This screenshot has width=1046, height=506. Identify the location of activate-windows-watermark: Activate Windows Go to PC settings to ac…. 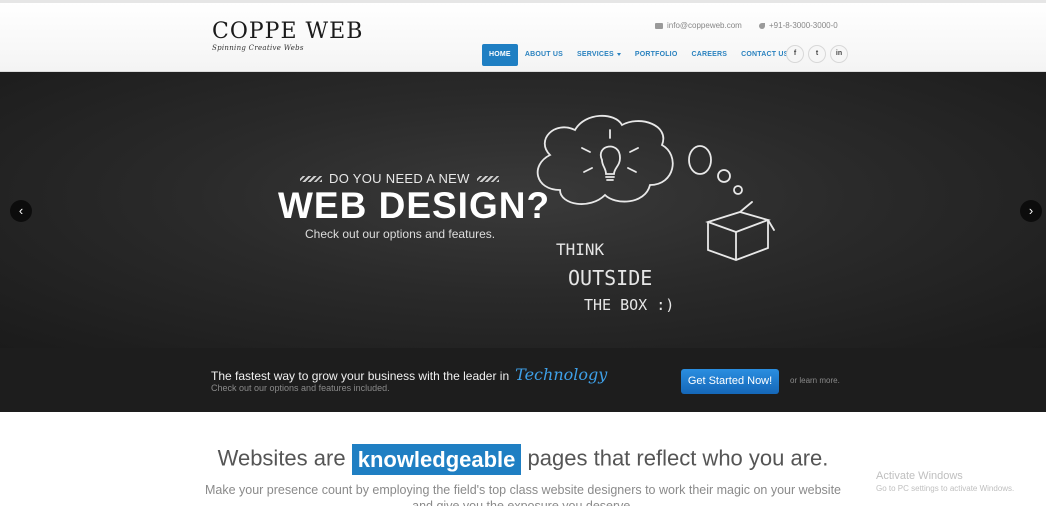
(945, 481).